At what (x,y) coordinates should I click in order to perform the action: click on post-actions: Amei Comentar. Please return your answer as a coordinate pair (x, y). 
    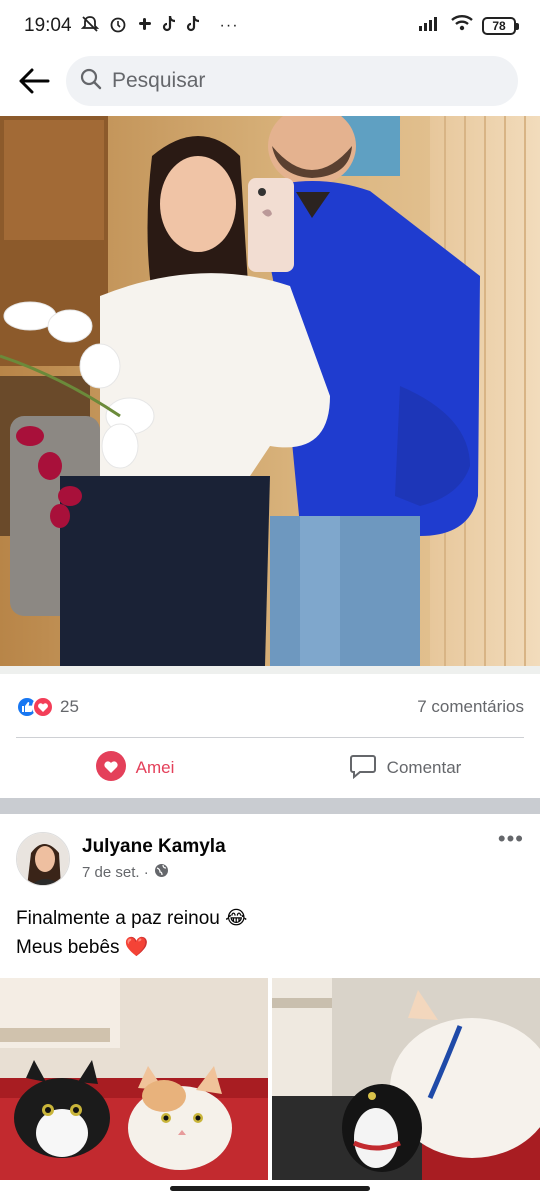
    Looking at the image, I should click on (270, 768).